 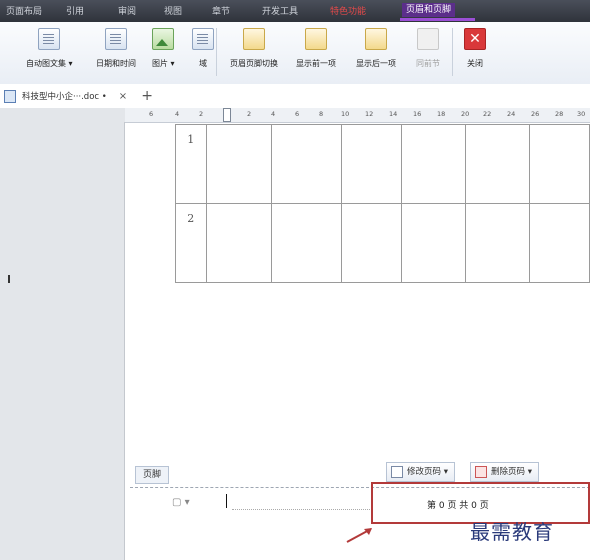 I want to click on show-previous-label: 显示前一项, so click(x=316, y=63).